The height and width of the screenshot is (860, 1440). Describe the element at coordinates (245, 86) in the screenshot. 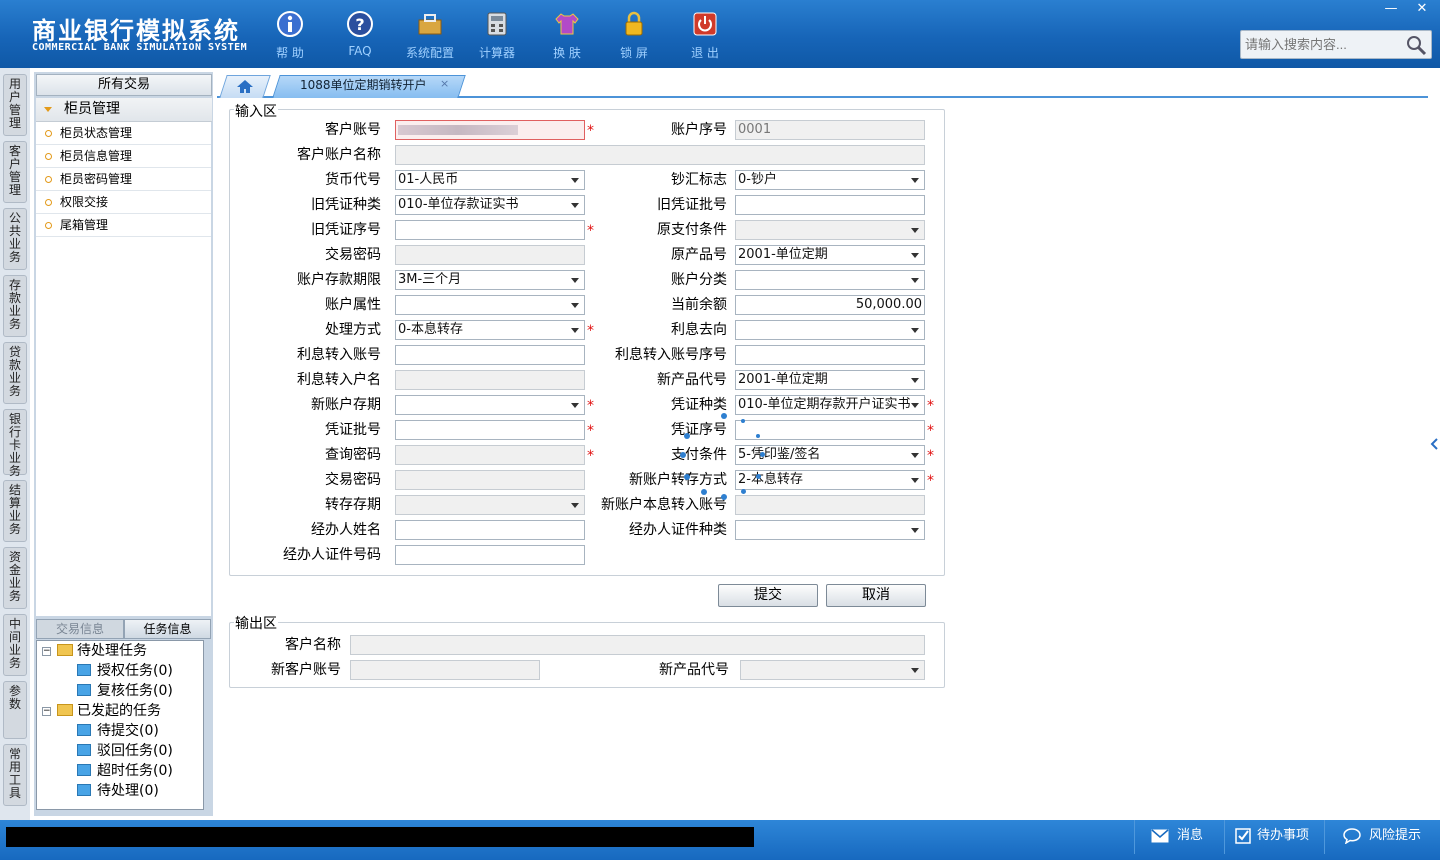

I see `home-icon` at that location.